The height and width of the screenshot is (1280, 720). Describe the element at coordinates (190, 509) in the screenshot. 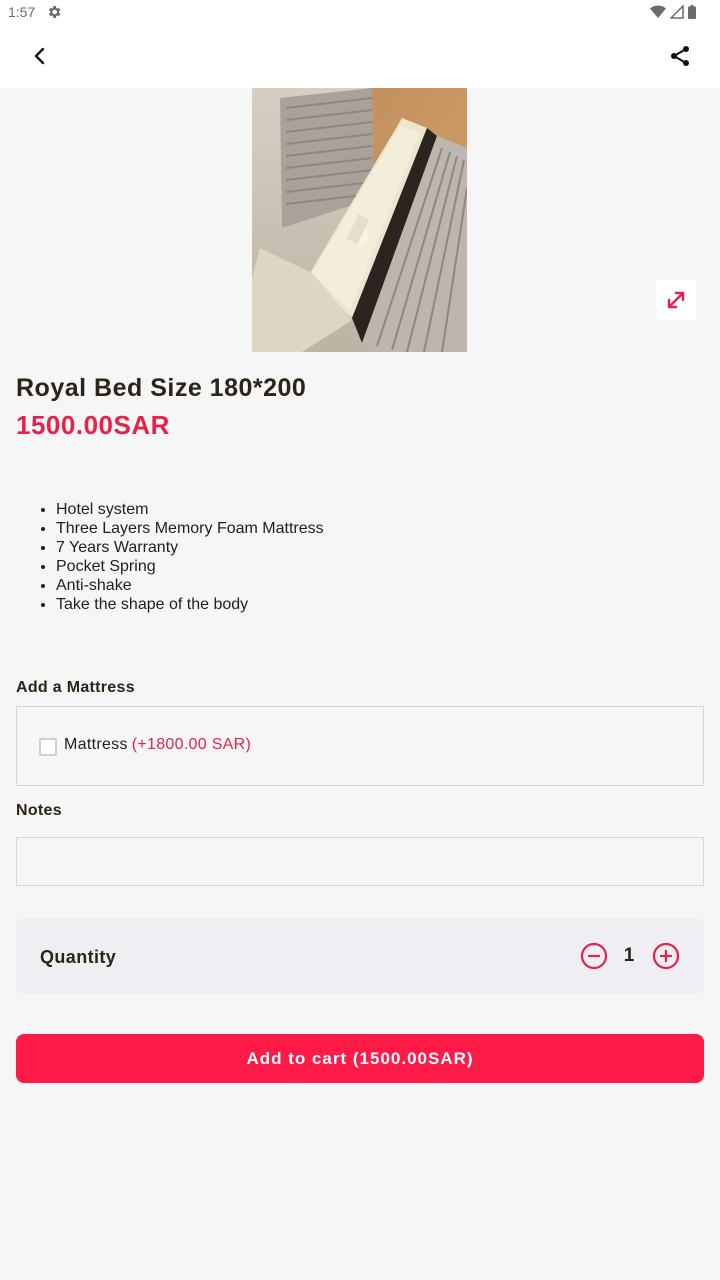

I see `feature-item: Hotel system` at that location.